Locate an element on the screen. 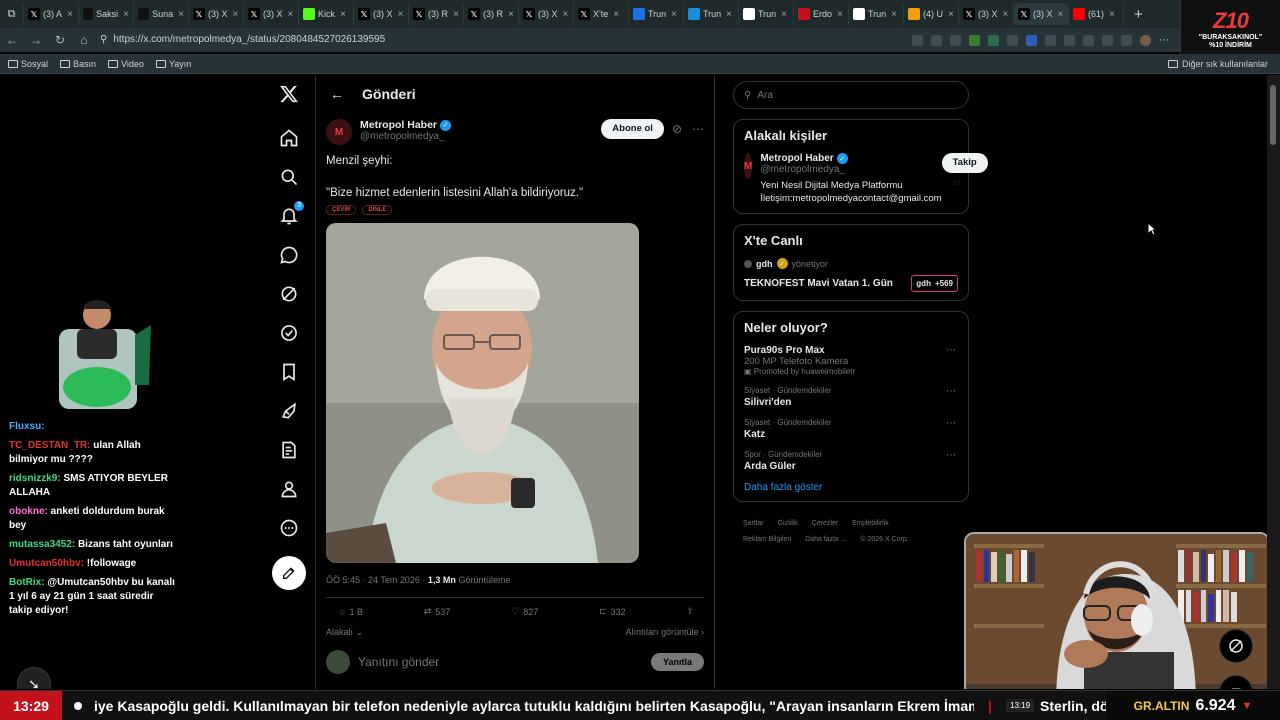 Image resolution: width=1280 pixels, height=720 pixels. grok-floating-button is located at coordinates (1236, 646).